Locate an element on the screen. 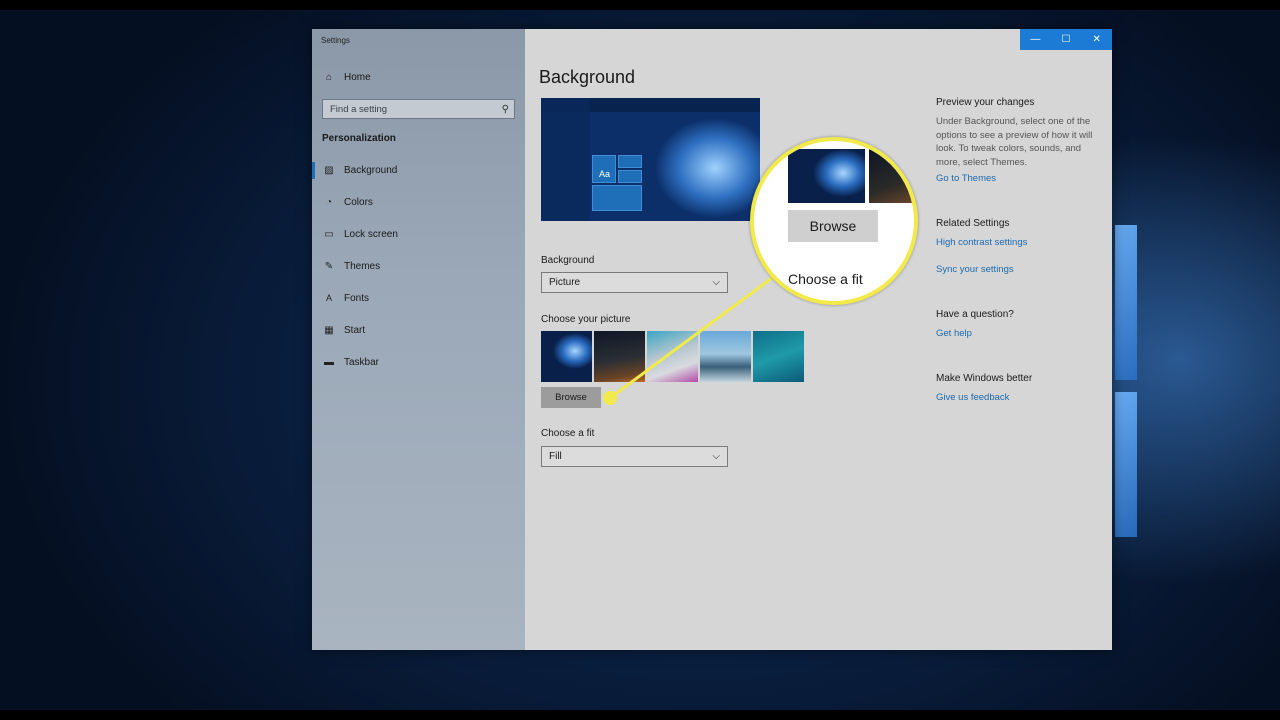 This screenshot has height=720, width=1280. callout-connector is located at coordinates (693, 336).